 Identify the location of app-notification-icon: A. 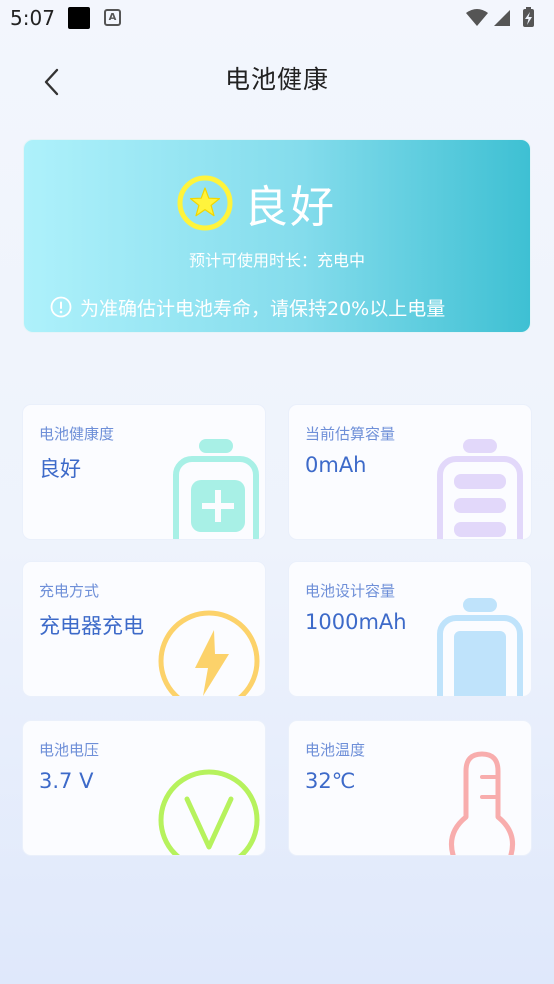
(112, 17).